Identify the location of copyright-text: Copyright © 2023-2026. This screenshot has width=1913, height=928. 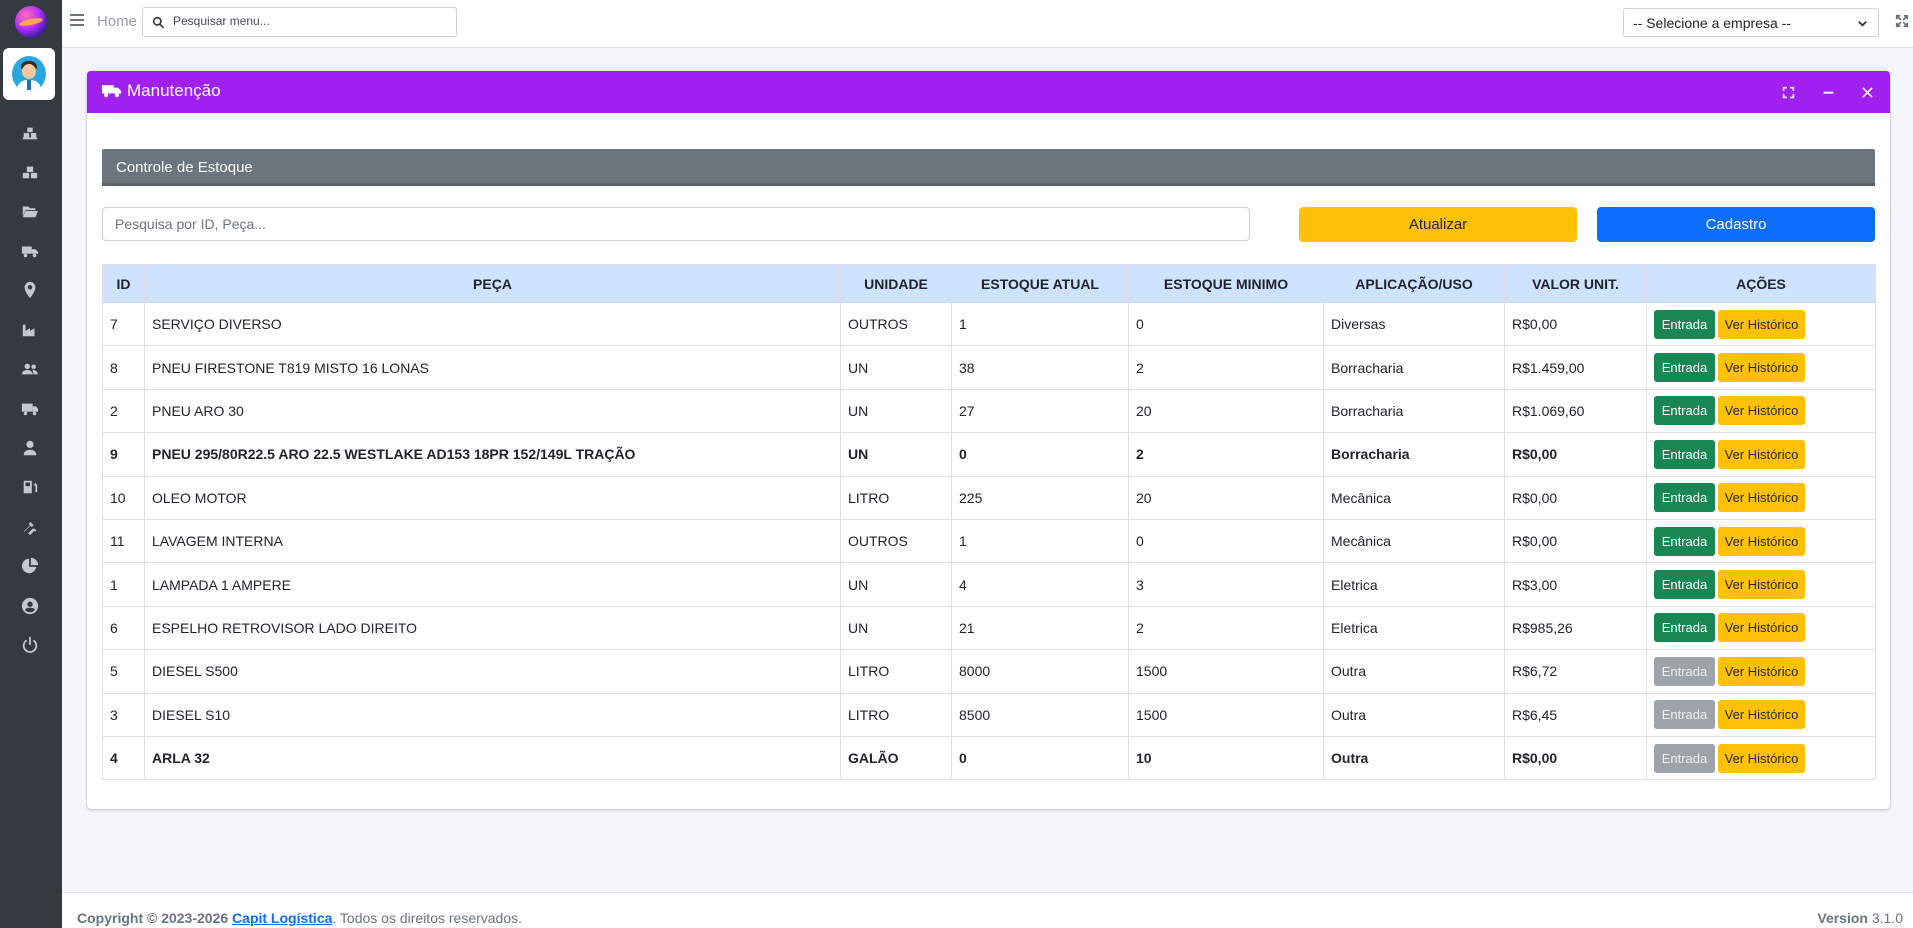
(153, 918).